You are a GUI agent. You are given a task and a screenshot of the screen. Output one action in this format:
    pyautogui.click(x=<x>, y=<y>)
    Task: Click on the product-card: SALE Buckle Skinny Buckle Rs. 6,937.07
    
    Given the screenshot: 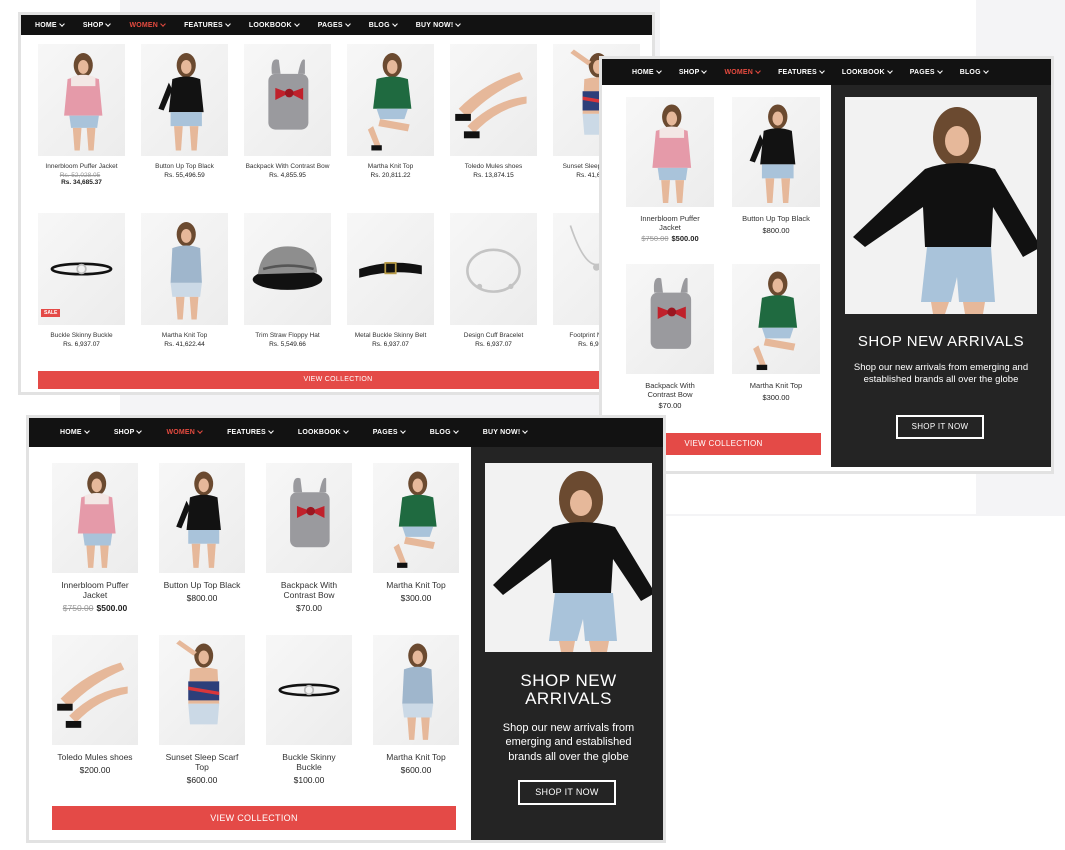 What is the action you would take?
    pyautogui.click(x=81, y=280)
    